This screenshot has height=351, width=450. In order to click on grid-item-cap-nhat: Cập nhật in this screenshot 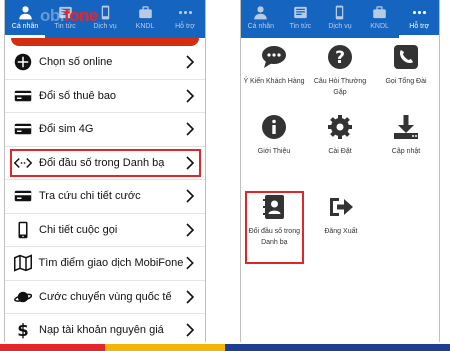, I will do `click(406, 143)`.